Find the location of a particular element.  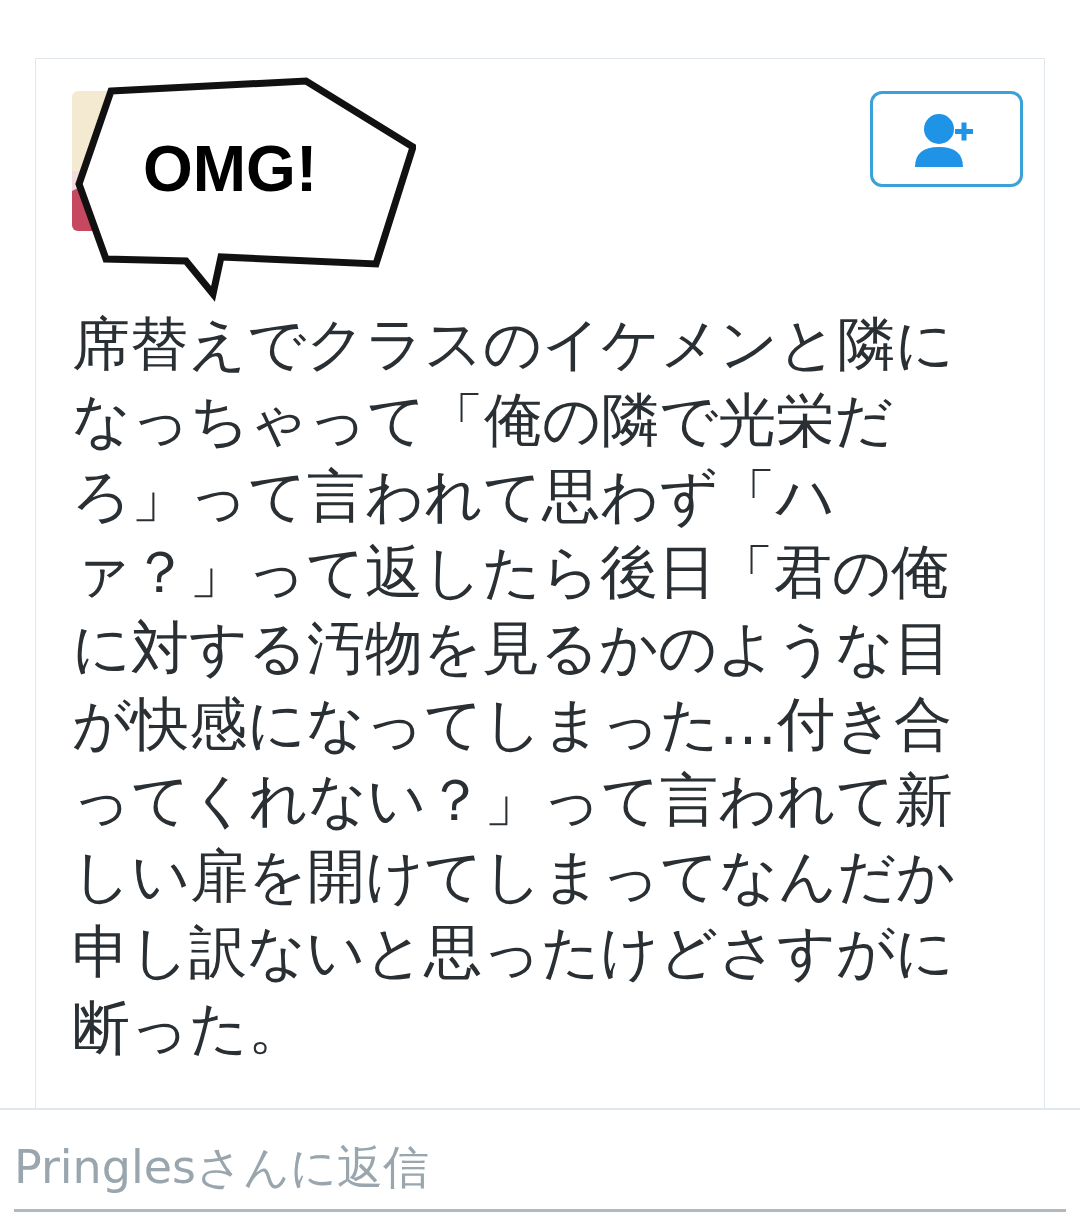

reply-field: Pringlesさんに返信 is located at coordinates (540, 1168).